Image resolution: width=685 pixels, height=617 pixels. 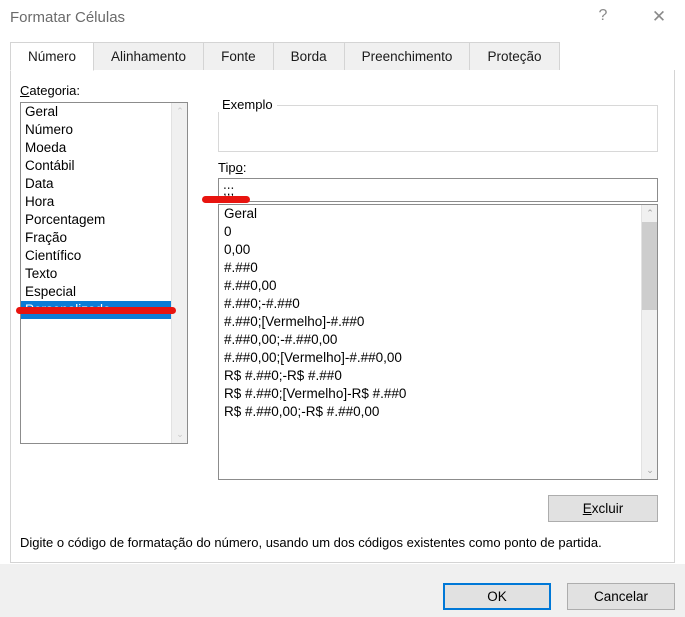 What do you see at coordinates (438, 190) in the screenshot?
I see `type-input` at bounding box center [438, 190].